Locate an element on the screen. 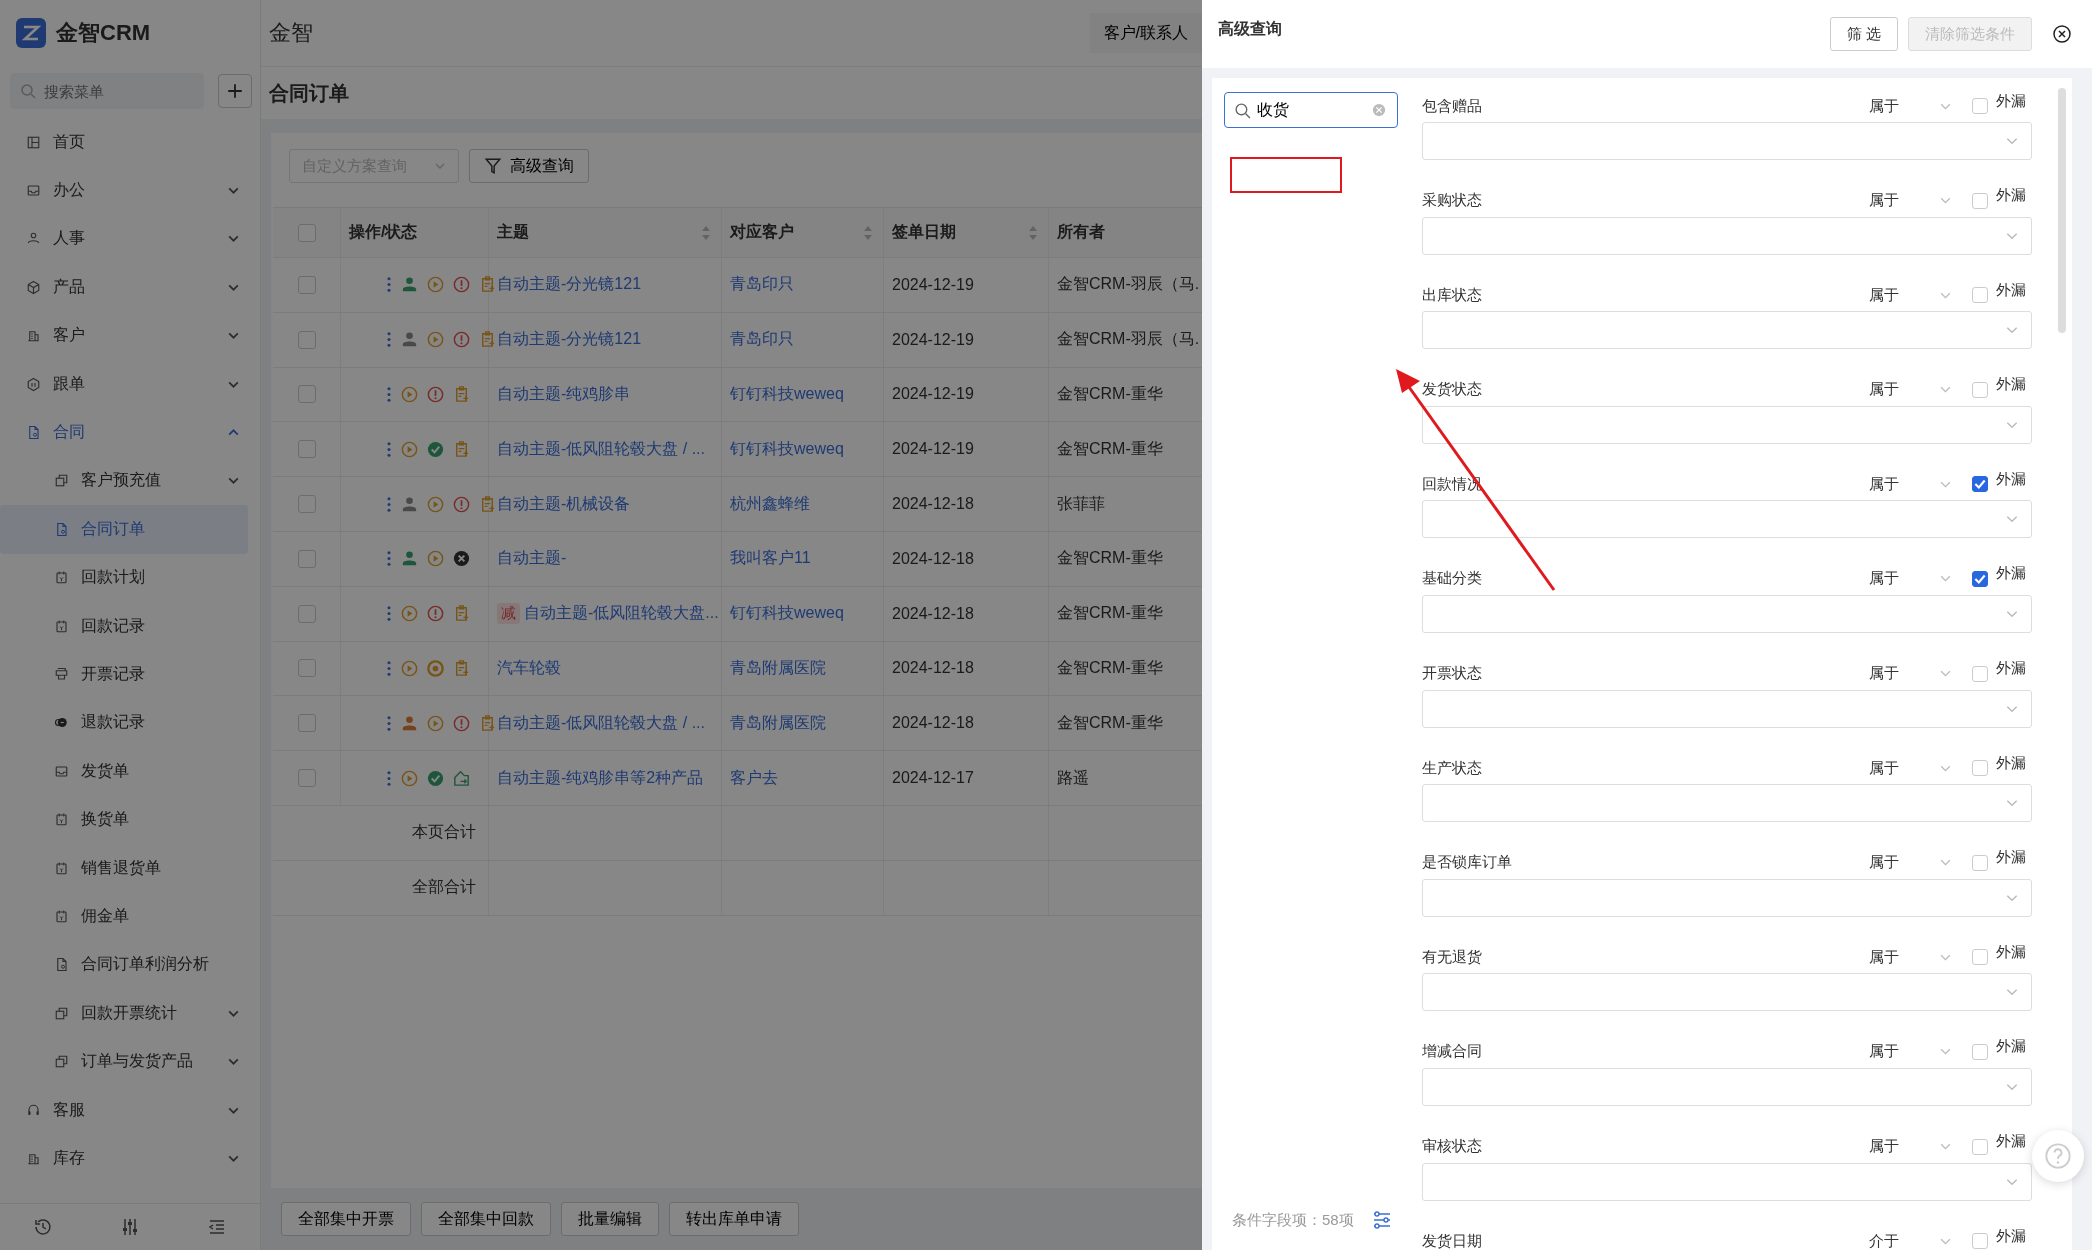 The height and width of the screenshot is (1250, 2092). action-button: 全部集中开票 is located at coordinates (346, 1219).